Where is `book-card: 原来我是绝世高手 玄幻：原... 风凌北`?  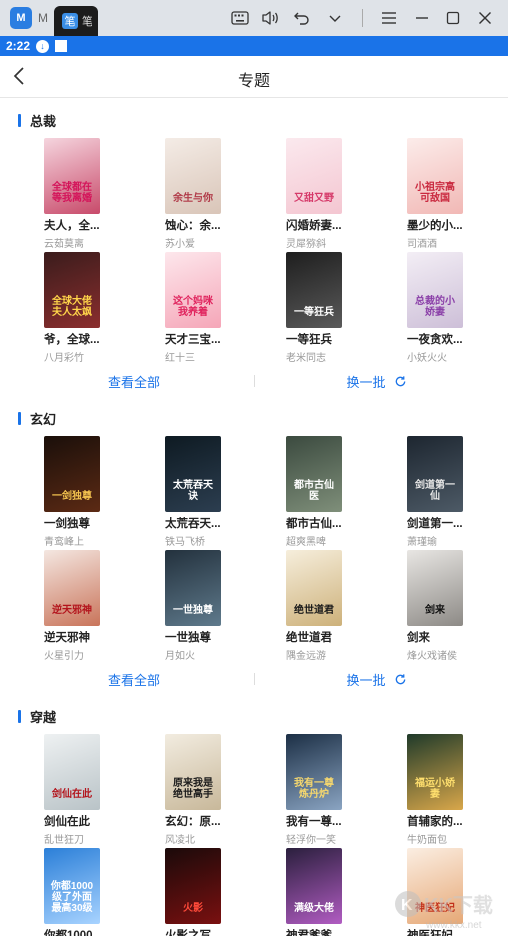 book-card: 原来我是绝世高手 玄幻：原... 风凌北 is located at coordinates (225, 791).